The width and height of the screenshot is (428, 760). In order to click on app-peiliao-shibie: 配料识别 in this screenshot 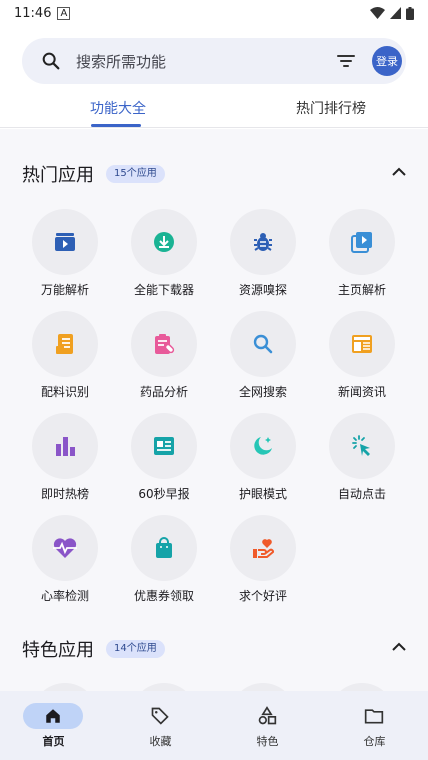, I will do `click(65, 361)`.